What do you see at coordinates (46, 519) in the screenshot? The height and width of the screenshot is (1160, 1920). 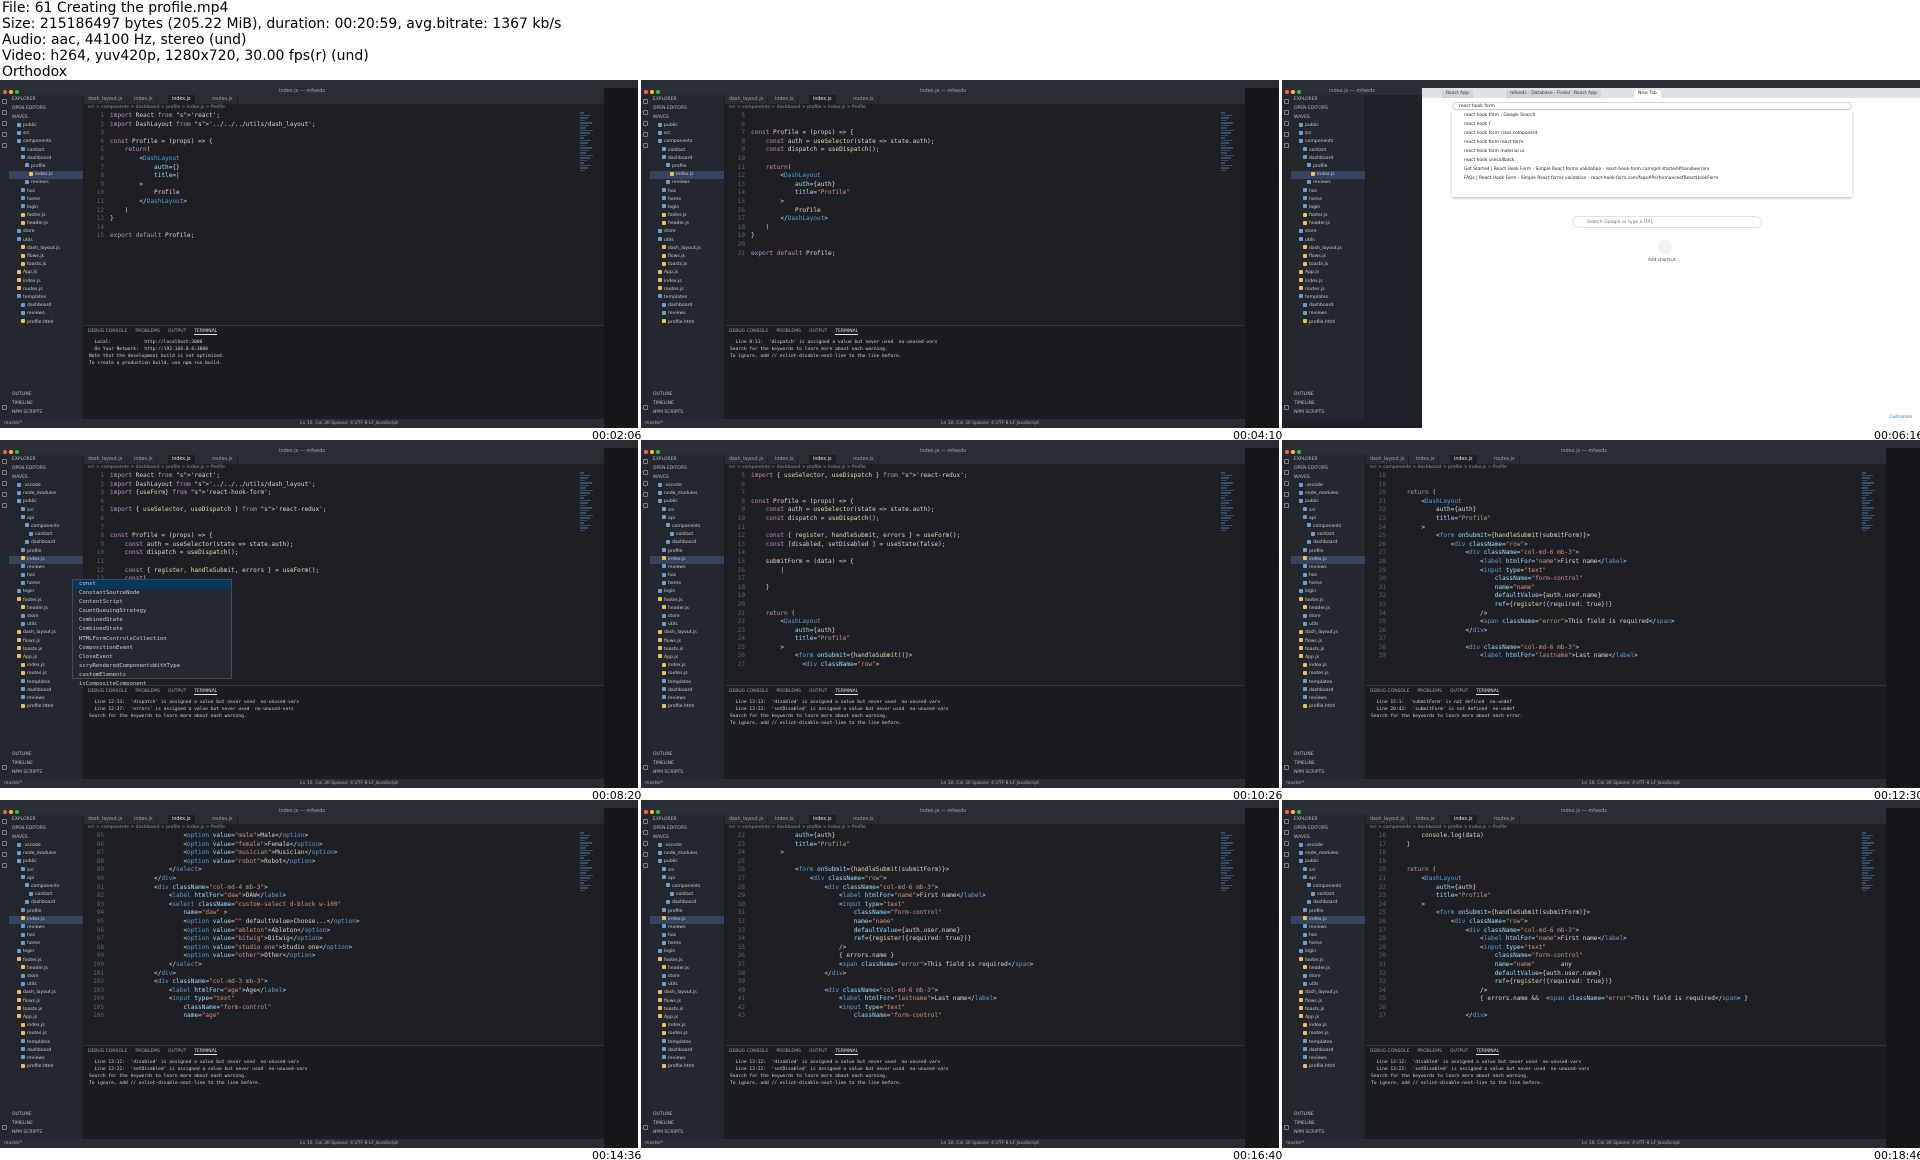 I see `file-tree-item: api` at bounding box center [46, 519].